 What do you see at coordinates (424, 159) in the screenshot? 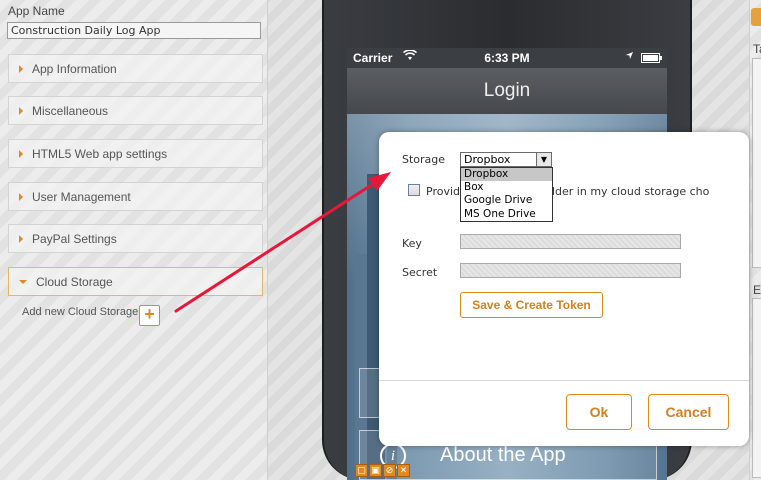
I see `storage-label: Storage` at bounding box center [424, 159].